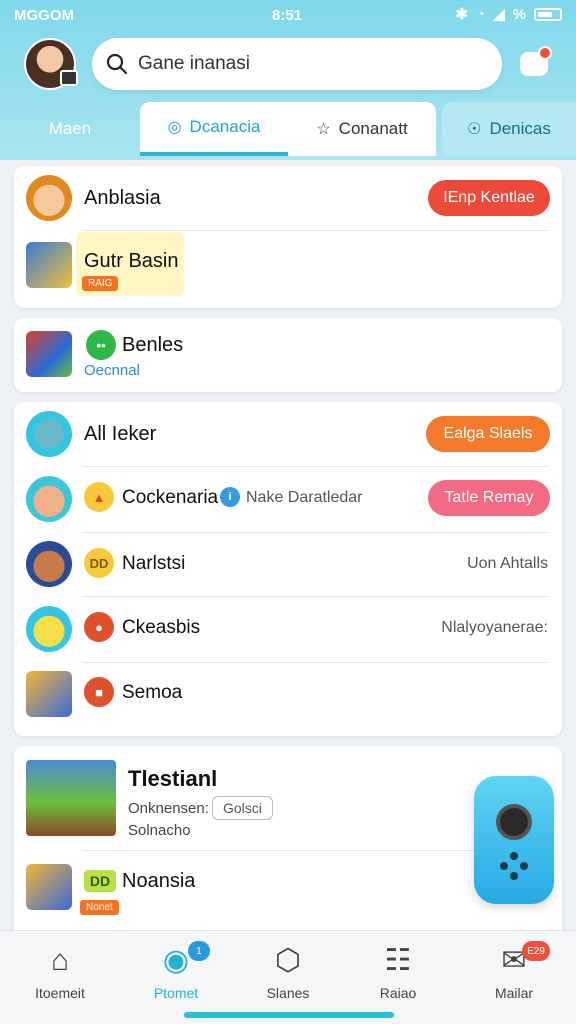 Image resolution: width=576 pixels, height=1024 pixels. Describe the element at coordinates (117, 64) in the screenshot. I see `search-icon` at that location.